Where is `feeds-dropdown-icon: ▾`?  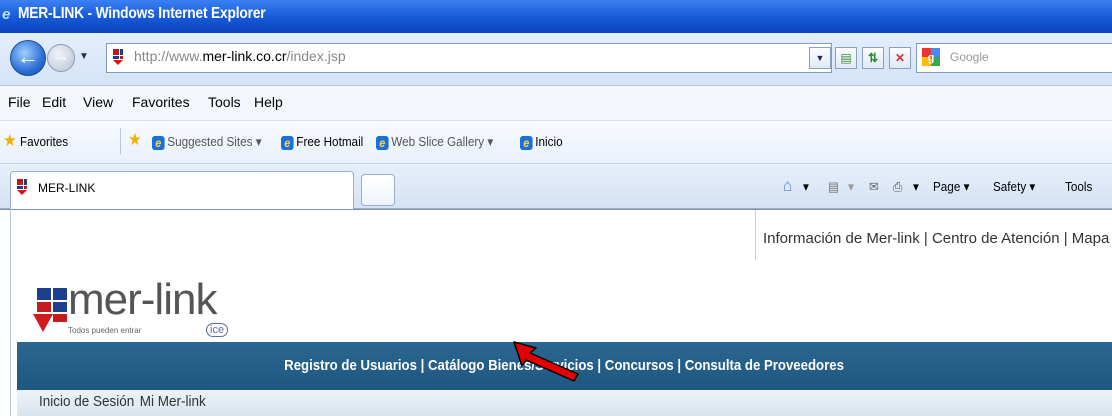 feeds-dropdown-icon: ▾ is located at coordinates (851, 187).